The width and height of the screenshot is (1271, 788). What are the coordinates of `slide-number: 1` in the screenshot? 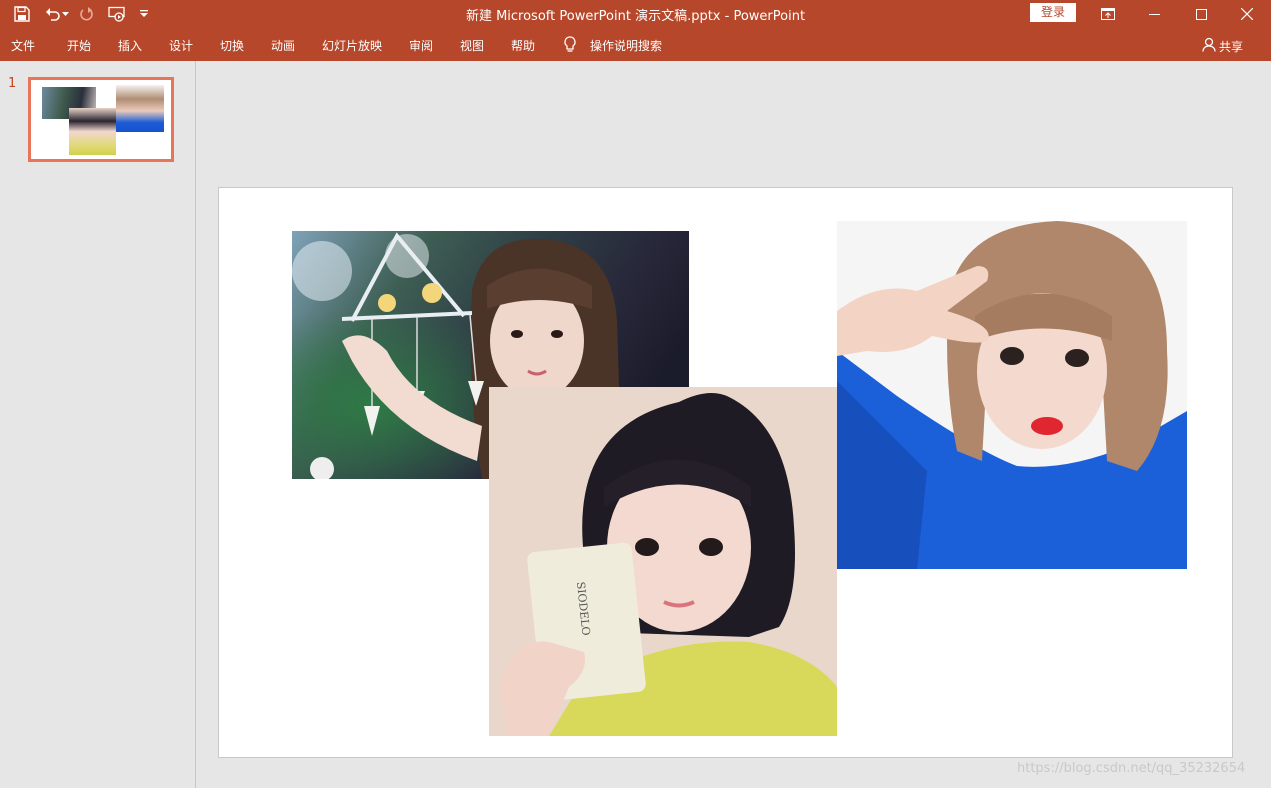 It's located at (12, 83).